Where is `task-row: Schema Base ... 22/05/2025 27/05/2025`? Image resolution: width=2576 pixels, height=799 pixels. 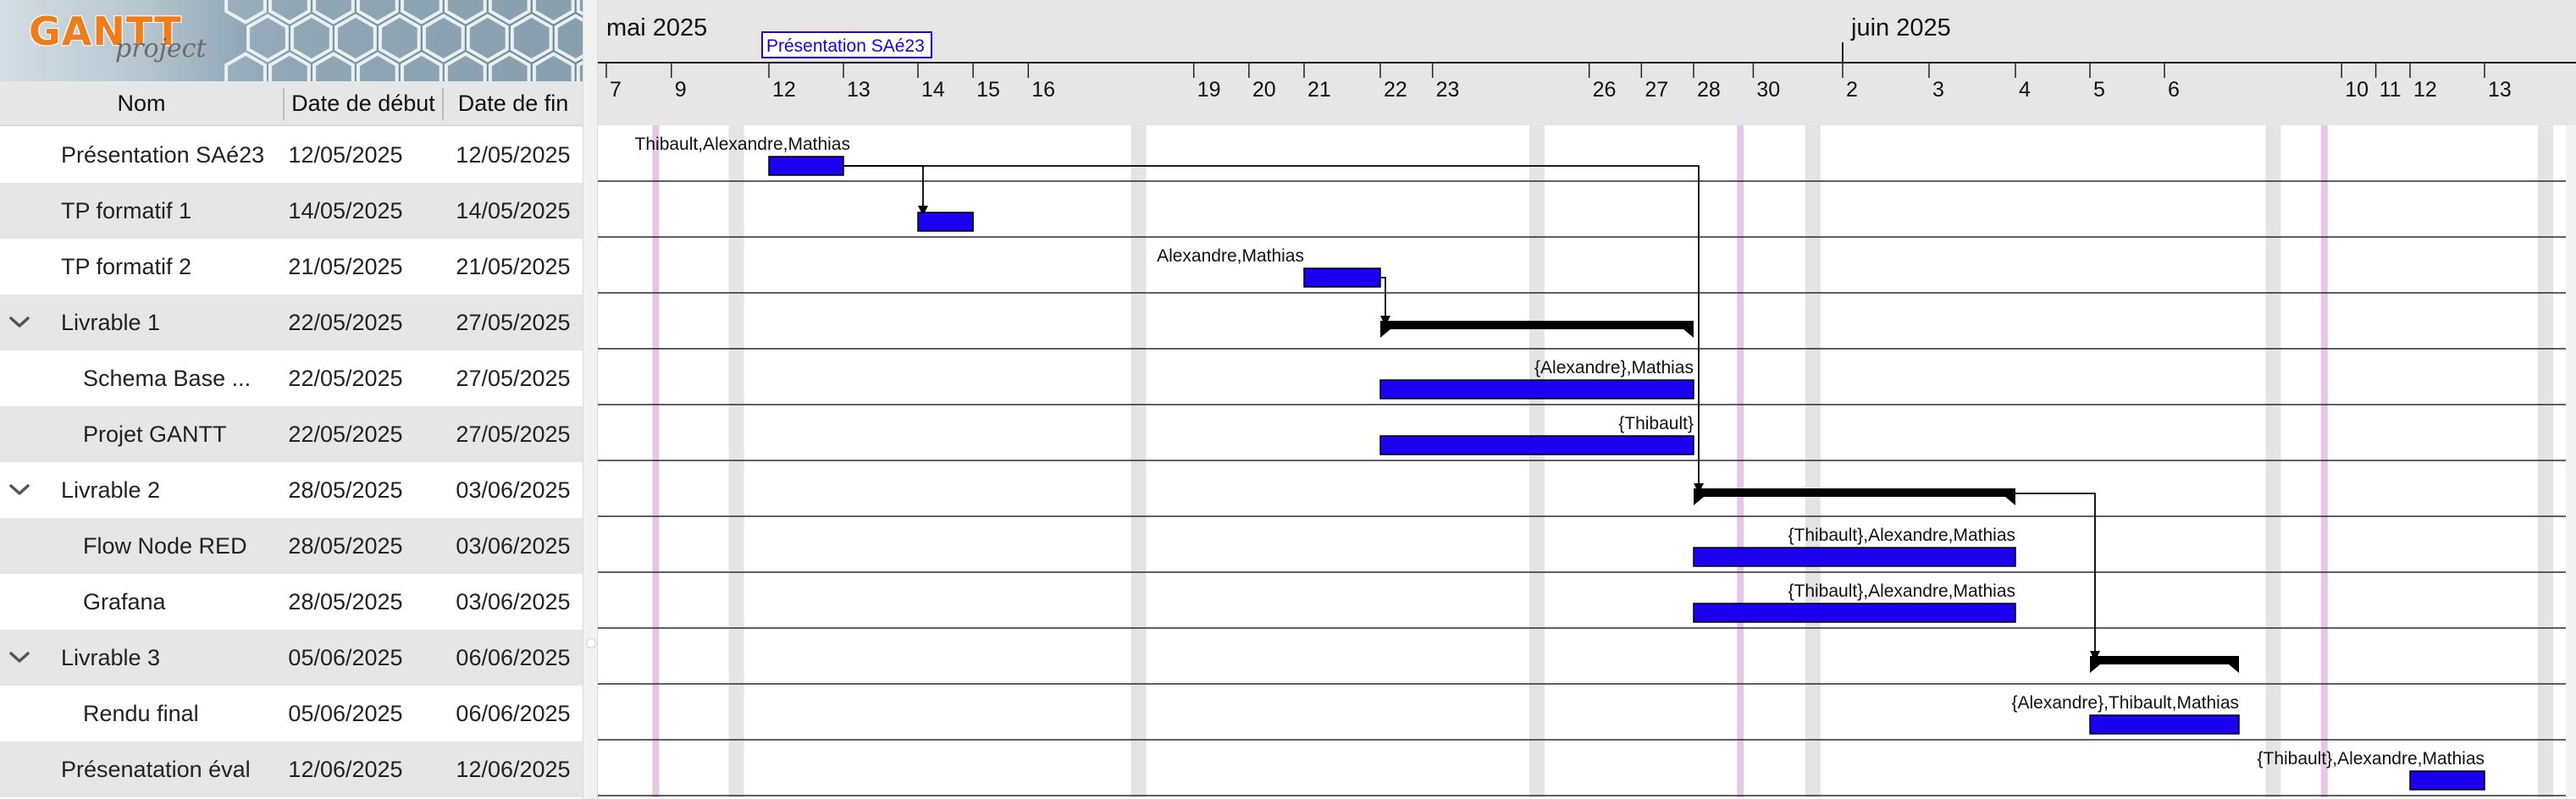 task-row: Schema Base ... 22/05/2025 27/05/2025 is located at coordinates (291, 378).